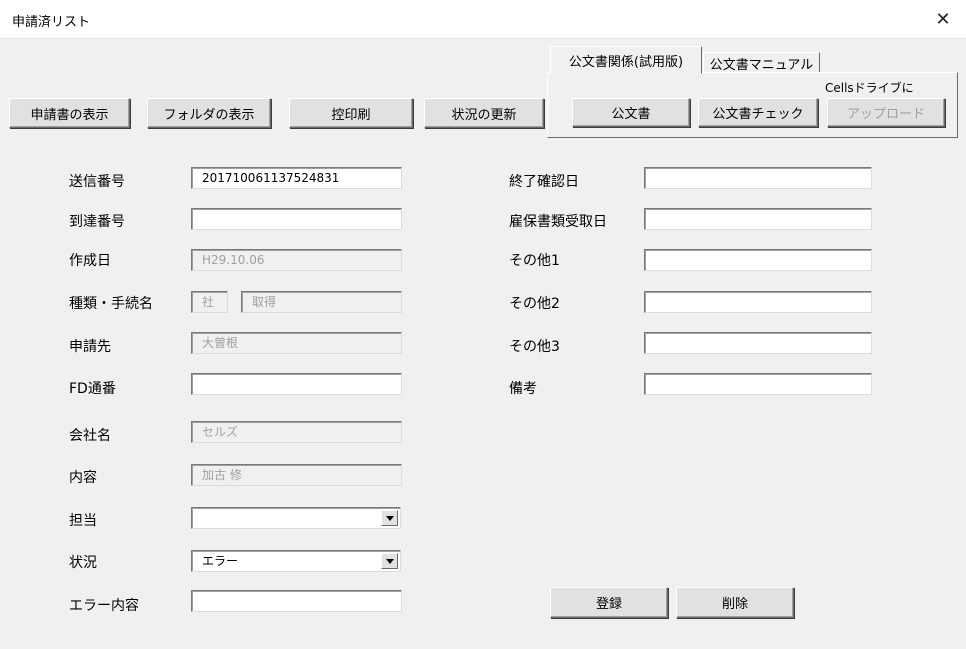  I want to click on send-no-field: 201710061137524831, so click(296, 178).